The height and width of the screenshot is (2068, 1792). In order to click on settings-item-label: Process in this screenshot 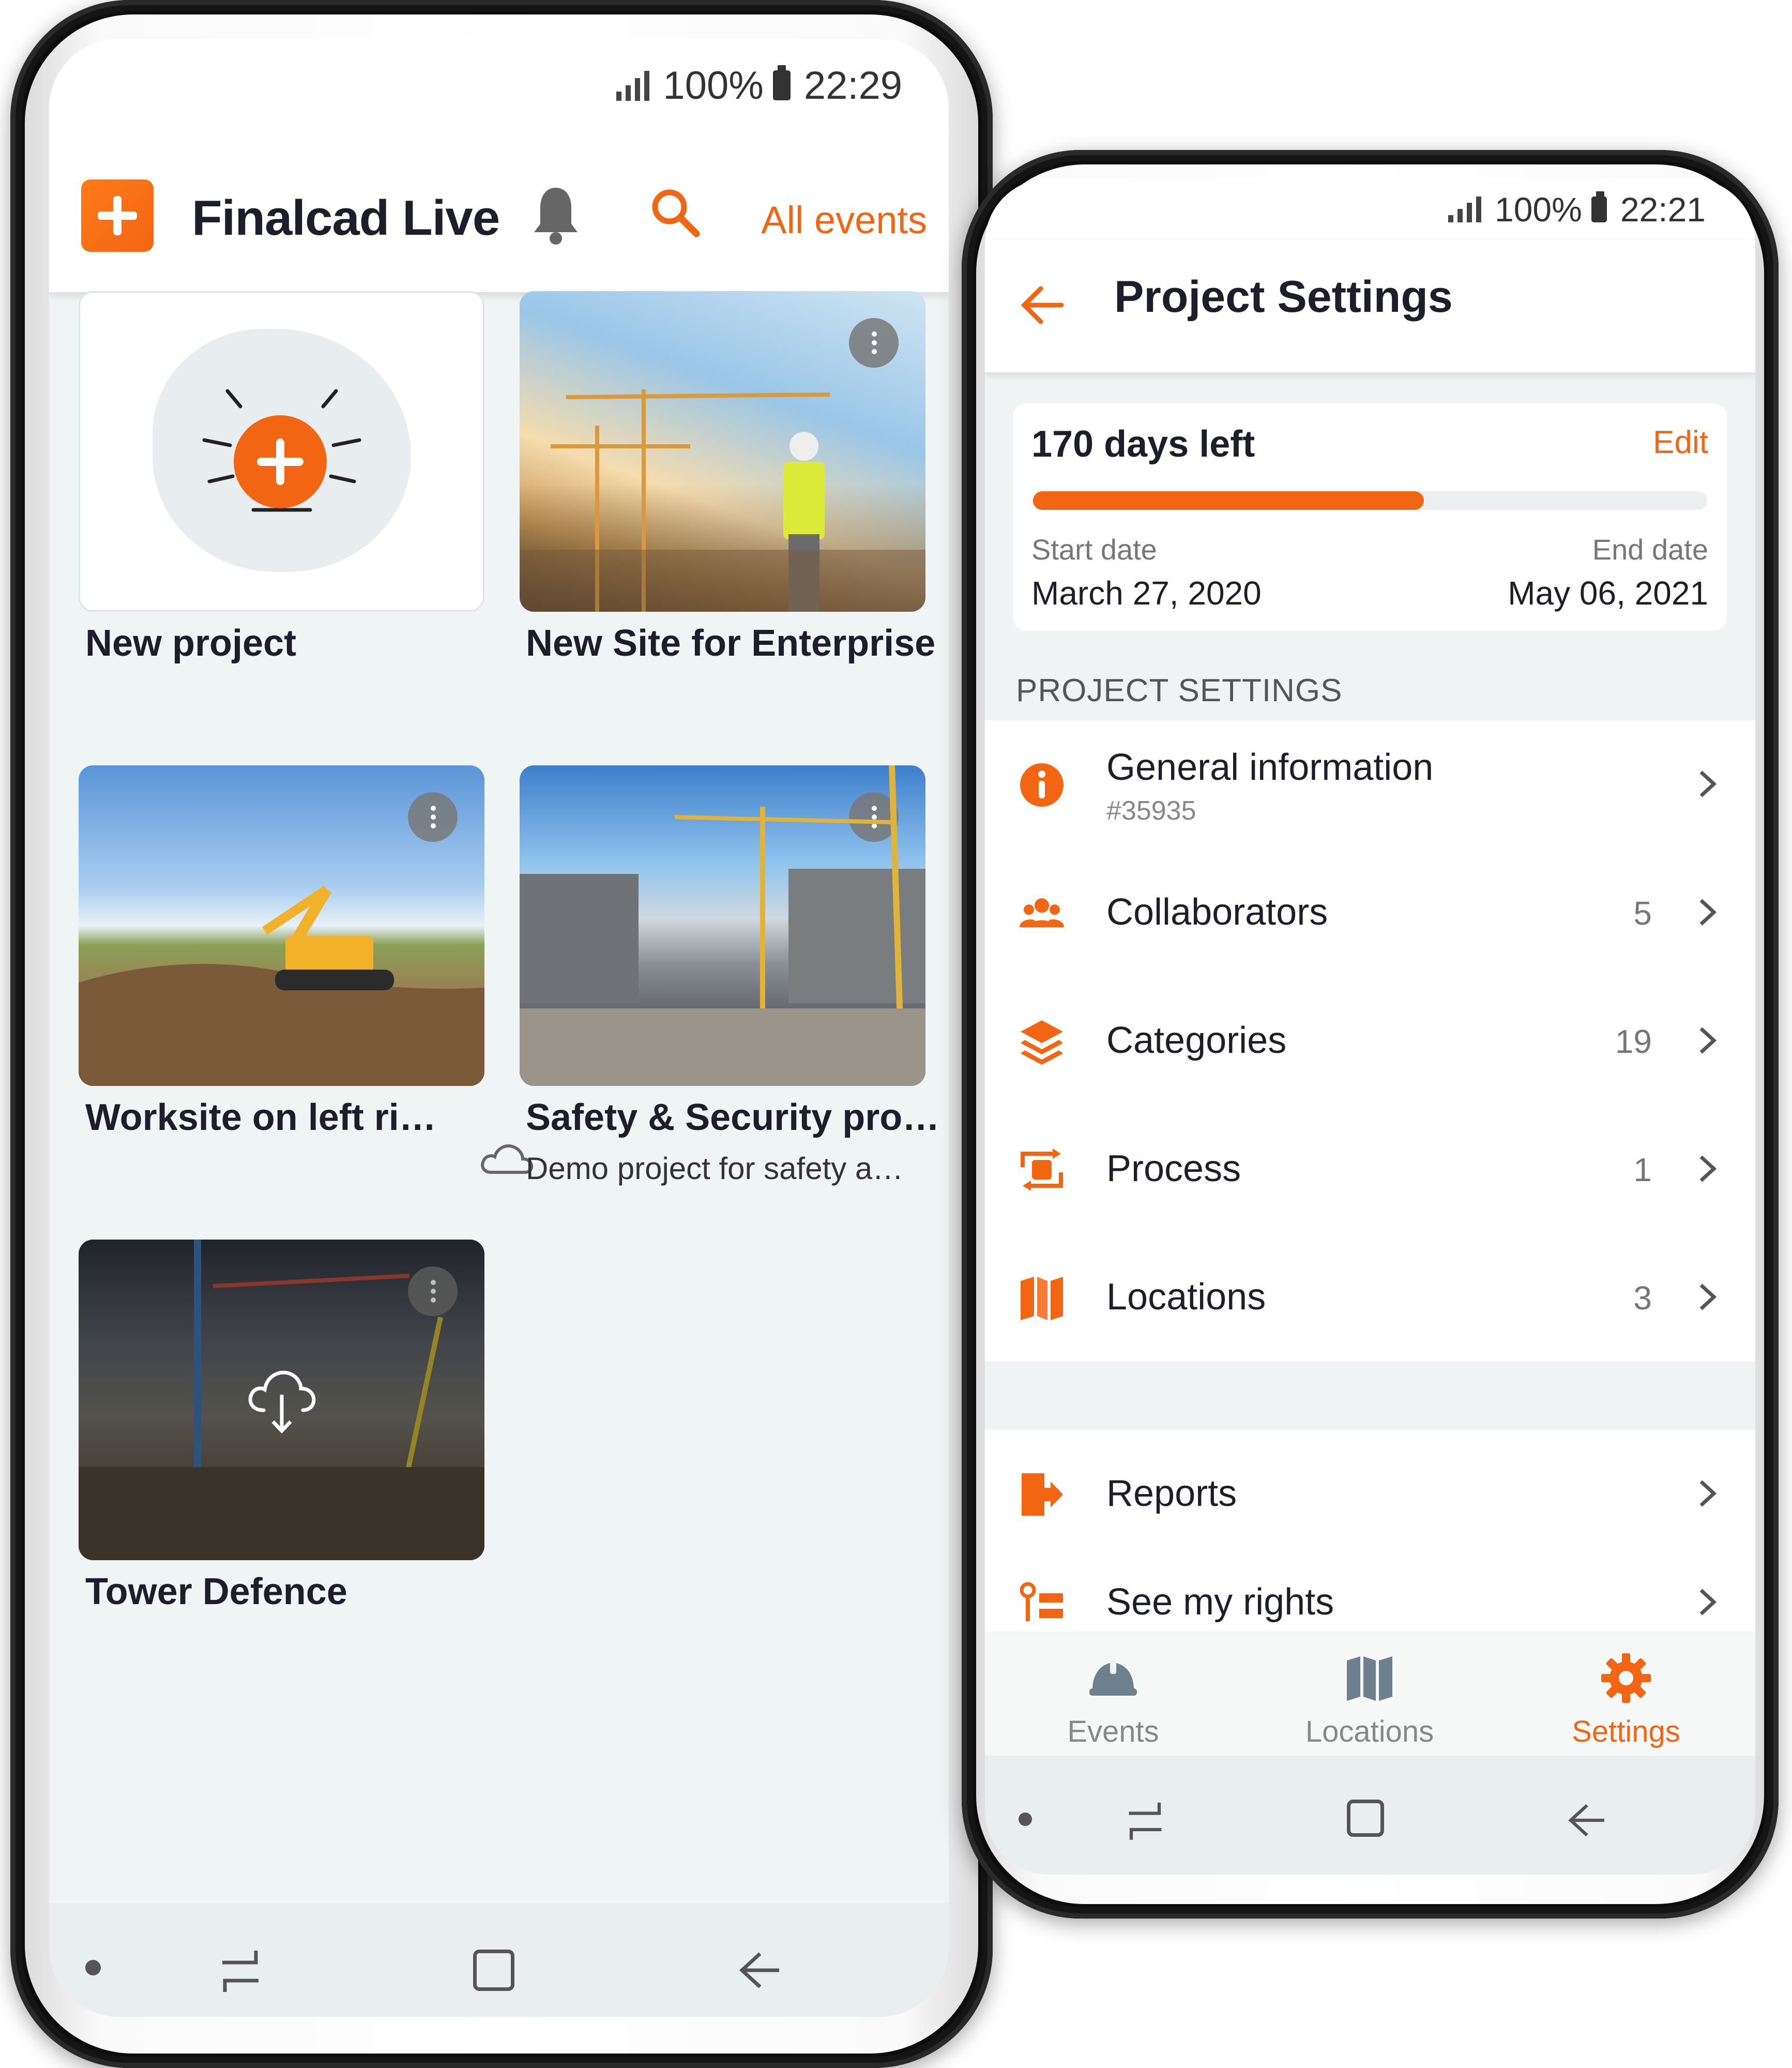, I will do `click(1173, 1169)`.